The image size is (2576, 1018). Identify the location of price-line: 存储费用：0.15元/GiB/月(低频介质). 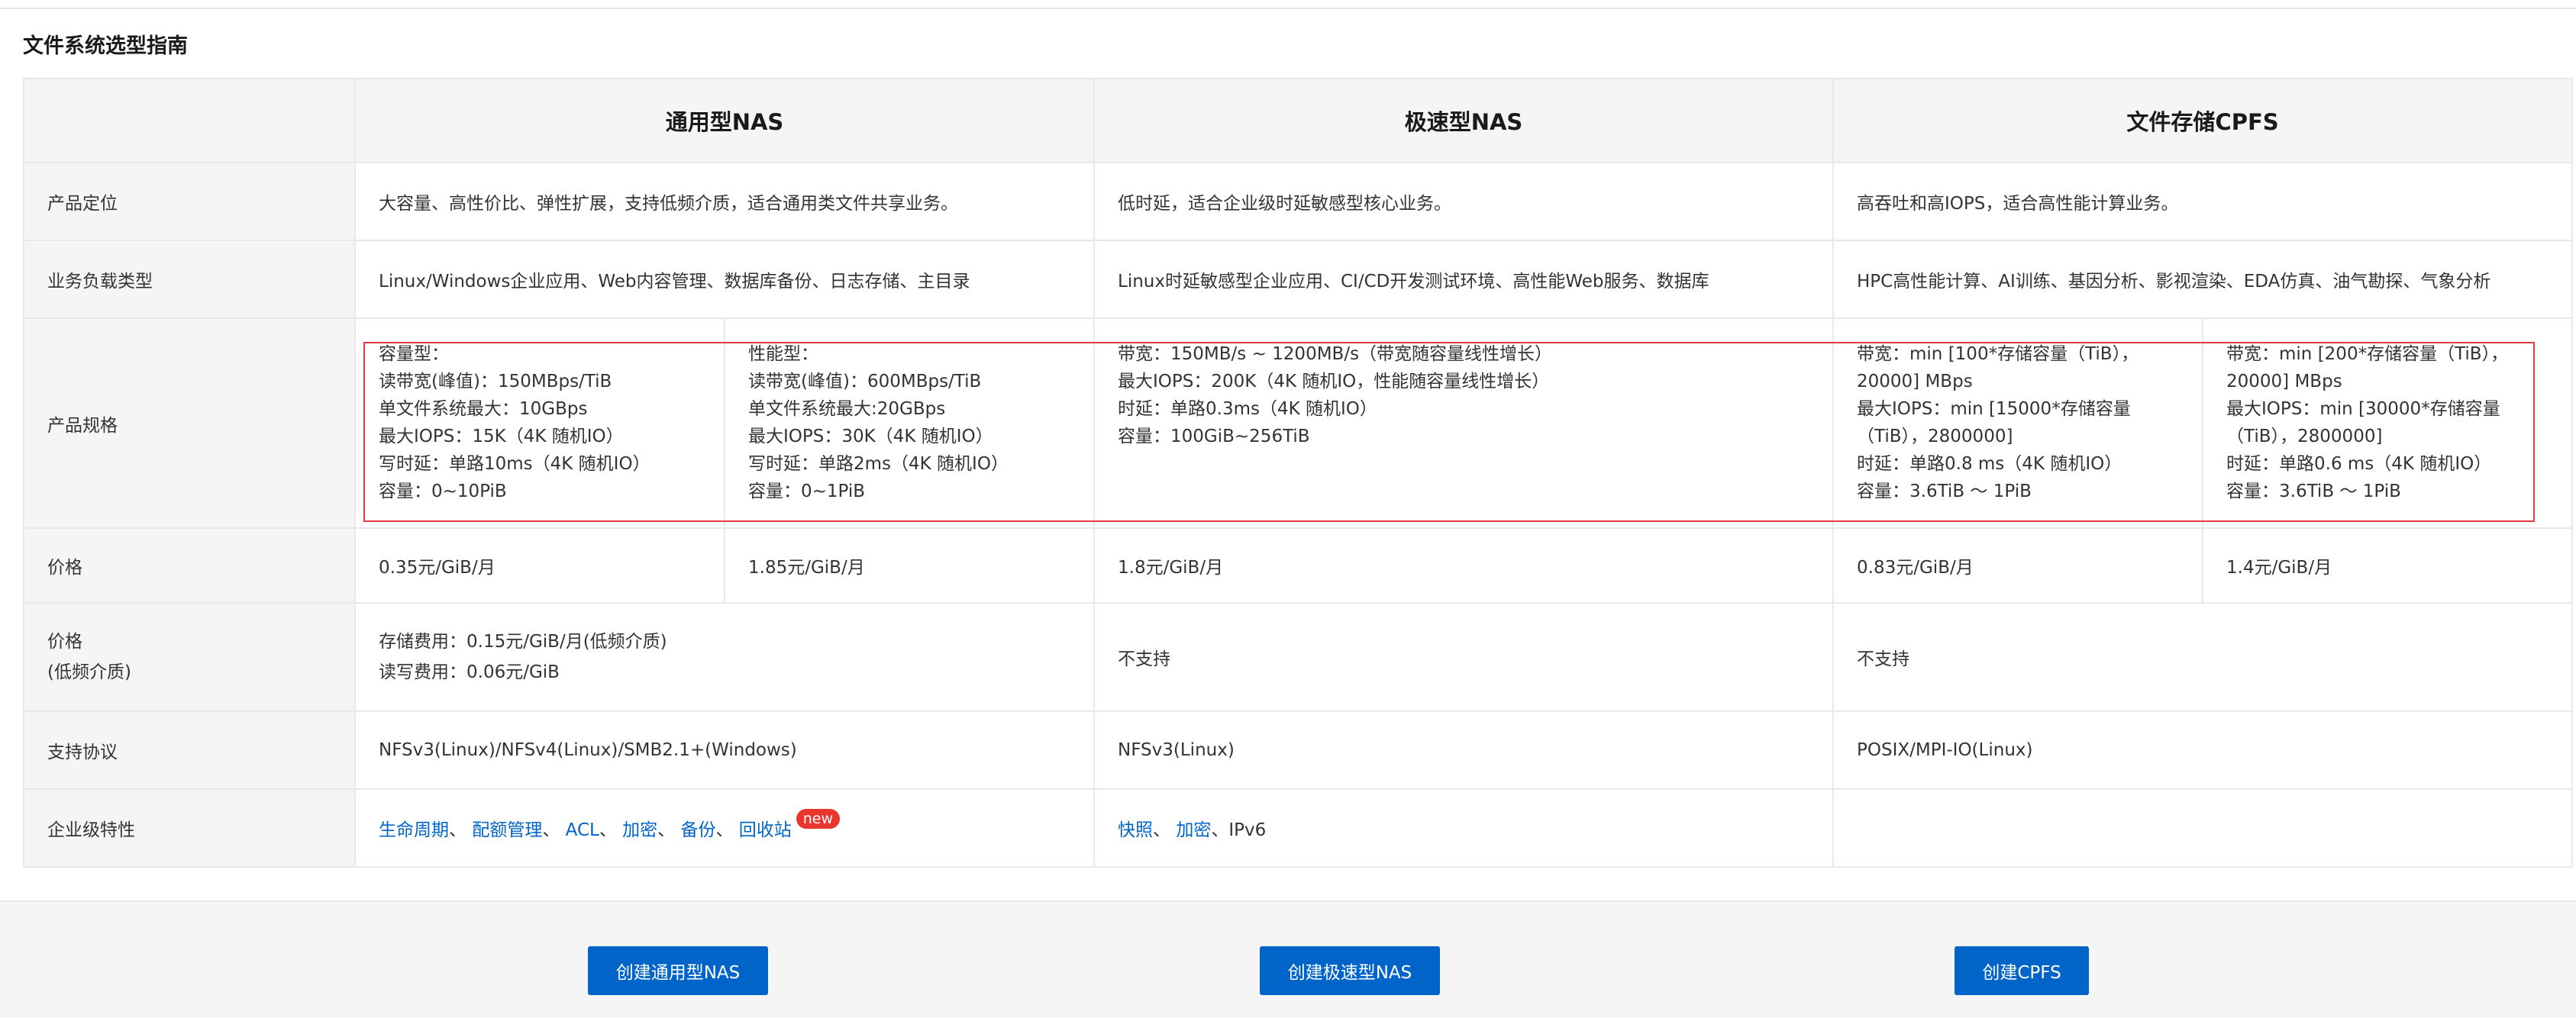
(523, 642).